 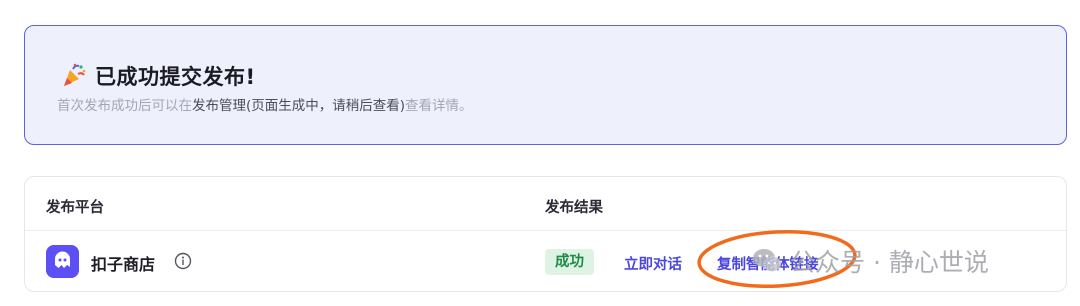 I want to click on status-badge: 成功, so click(x=569, y=262).